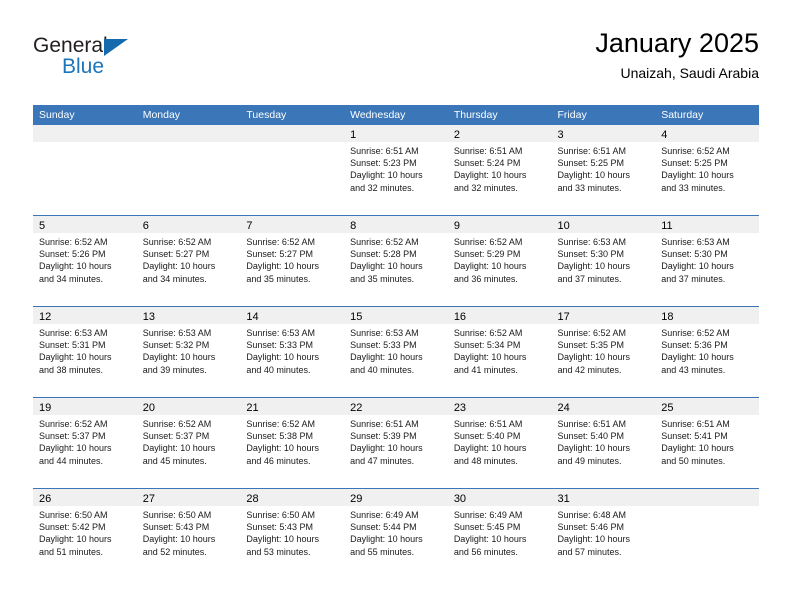  Describe the element at coordinates (667, 408) in the screenshot. I see `day-number: 25` at that location.